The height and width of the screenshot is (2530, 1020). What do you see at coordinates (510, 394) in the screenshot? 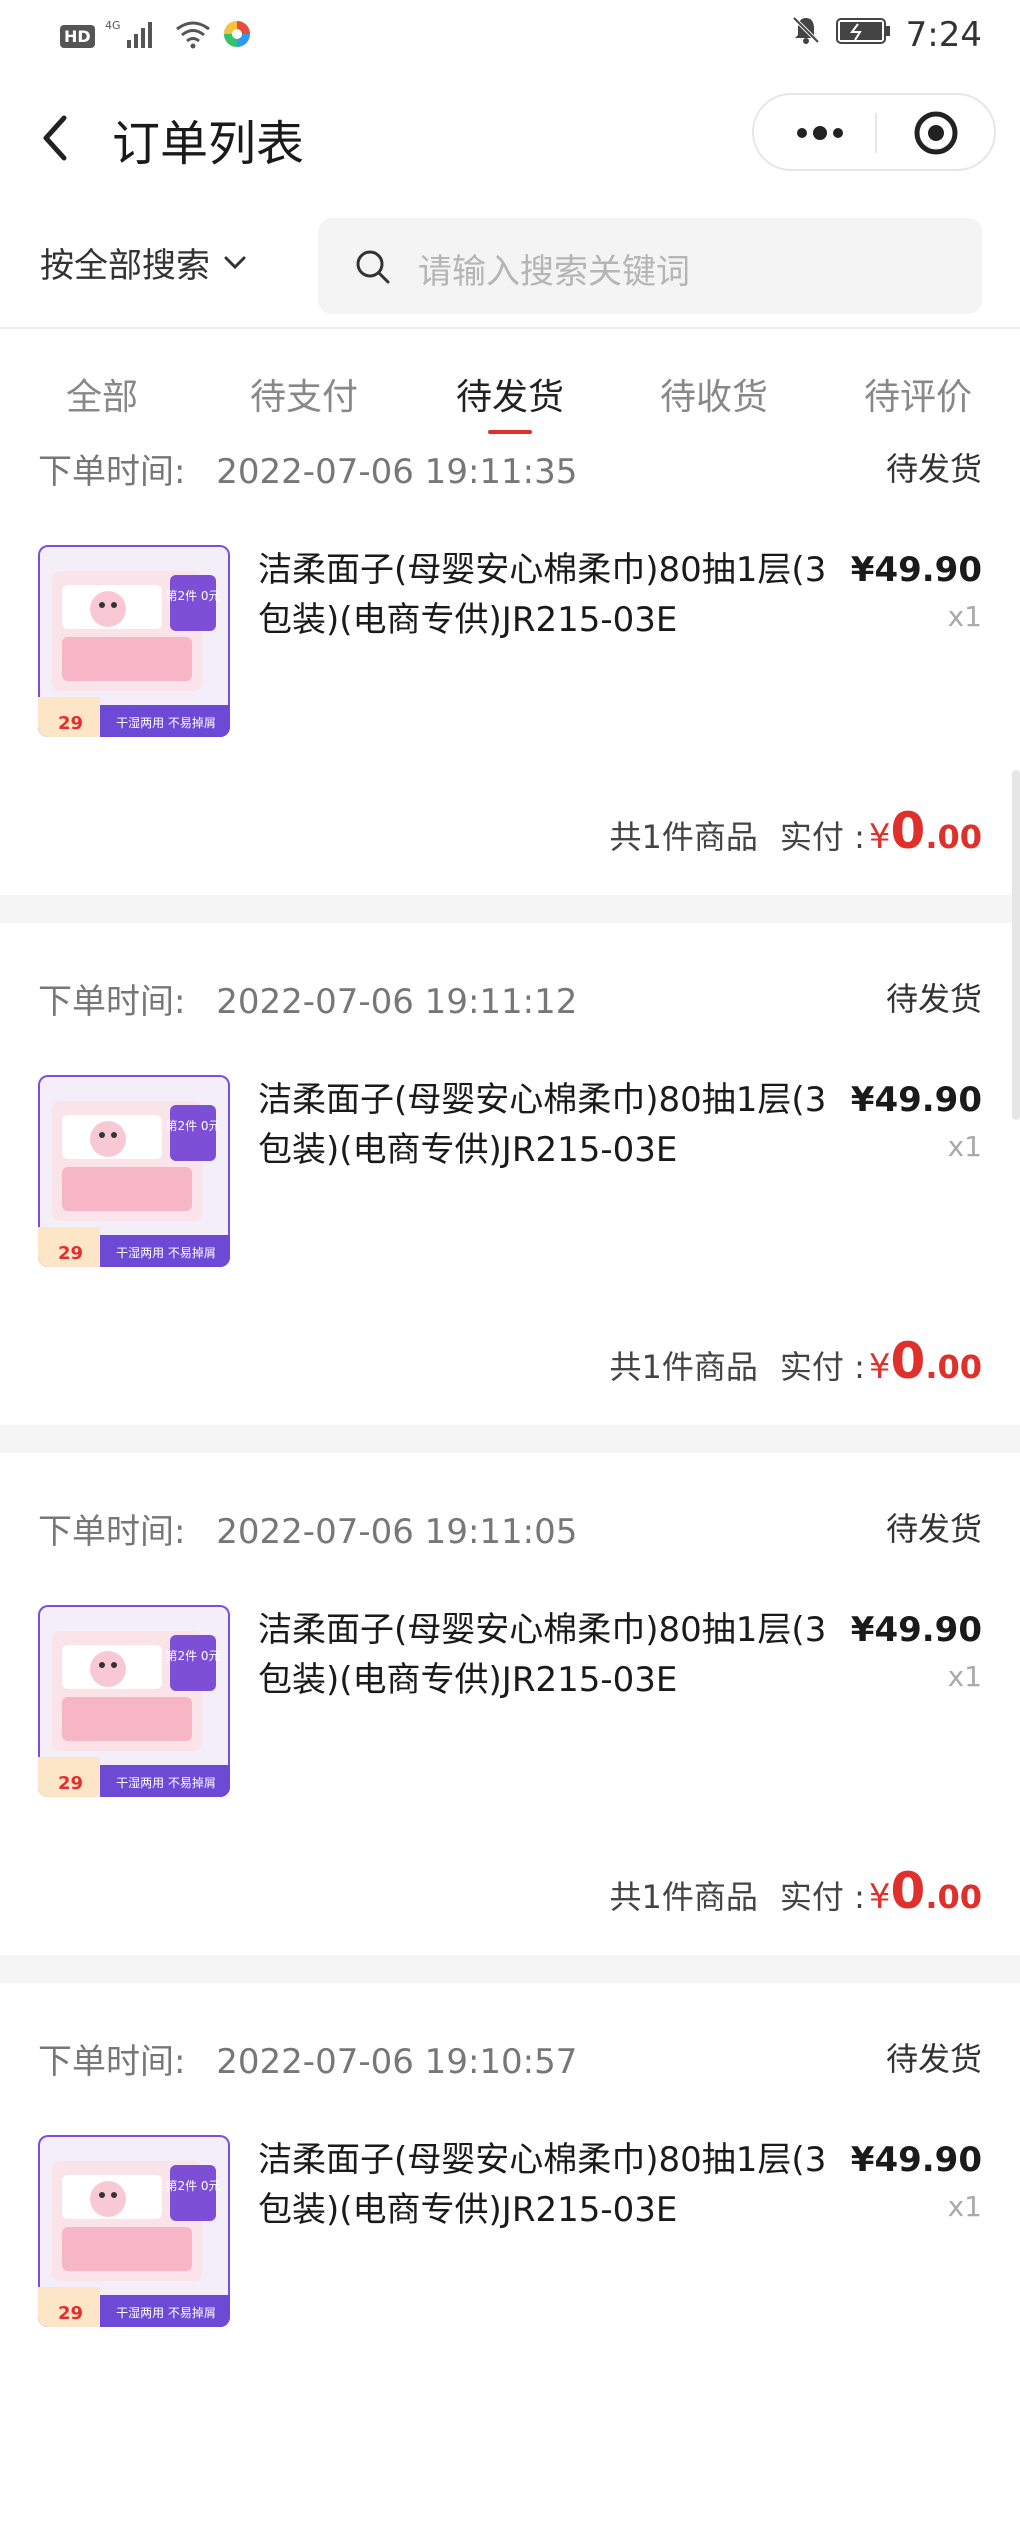
I see `tab-pending-shipment: 待发货` at bounding box center [510, 394].